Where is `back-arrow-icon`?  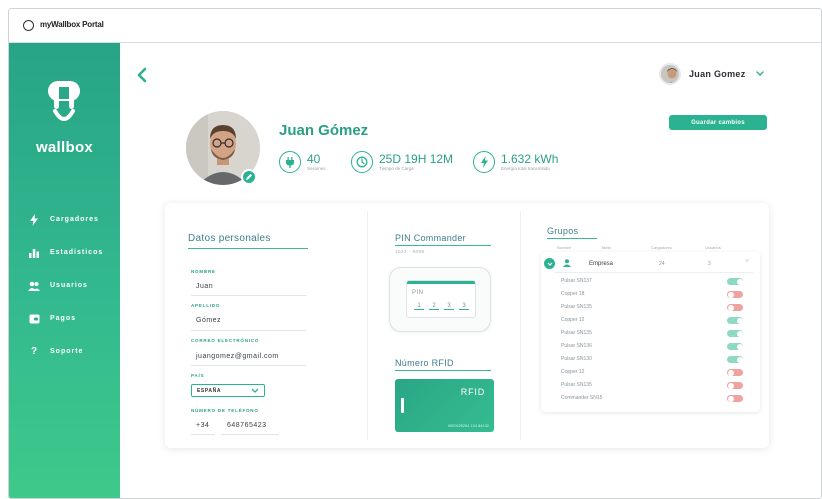 back-arrow-icon is located at coordinates (142, 75).